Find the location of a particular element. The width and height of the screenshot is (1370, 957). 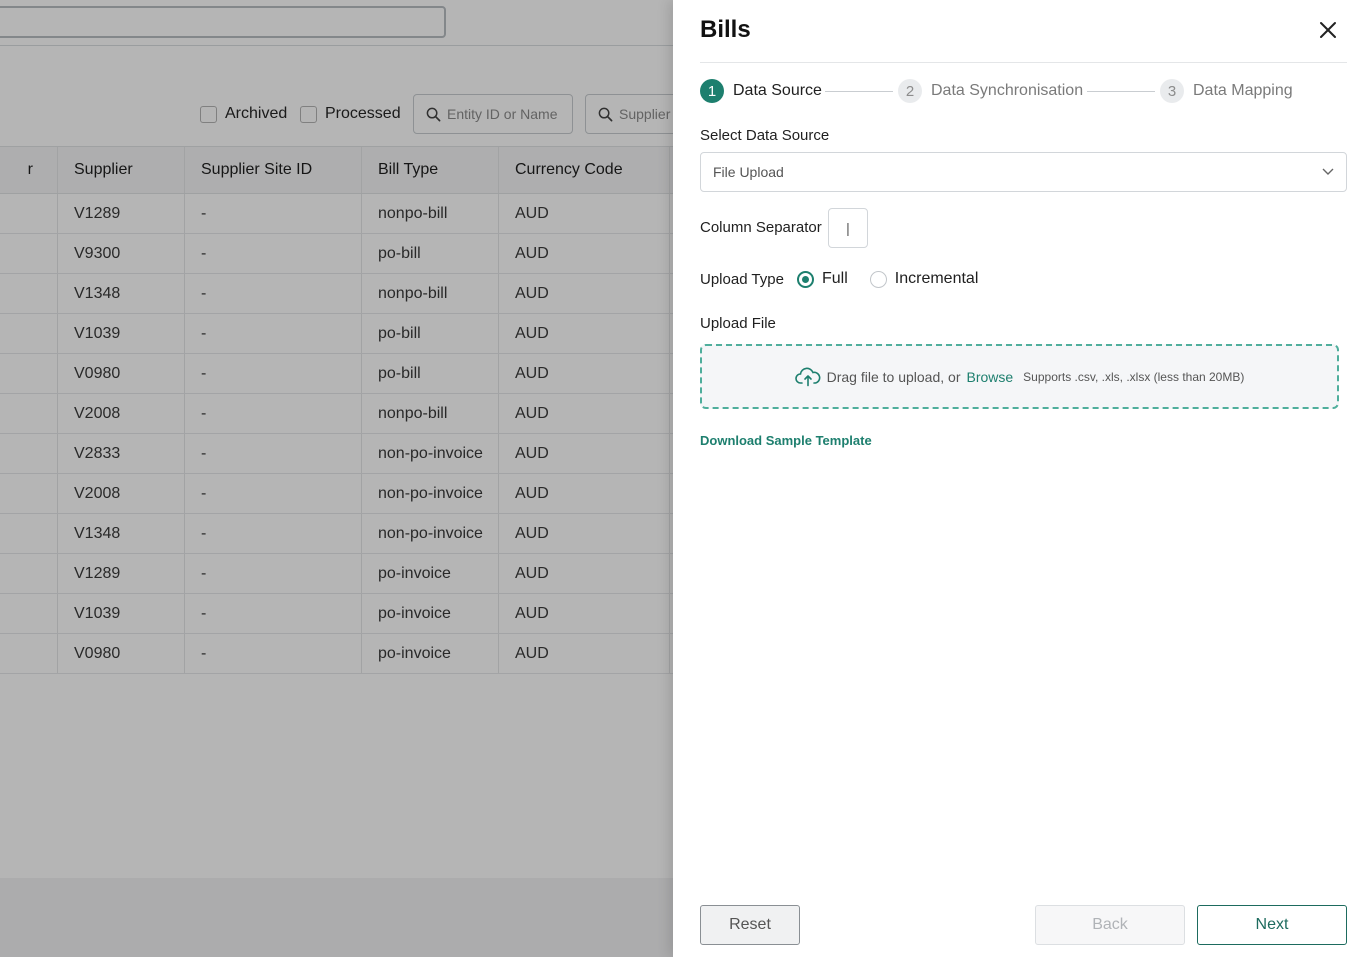

table-row: V0980- po-invoice AUD is located at coordinates (336, 654).